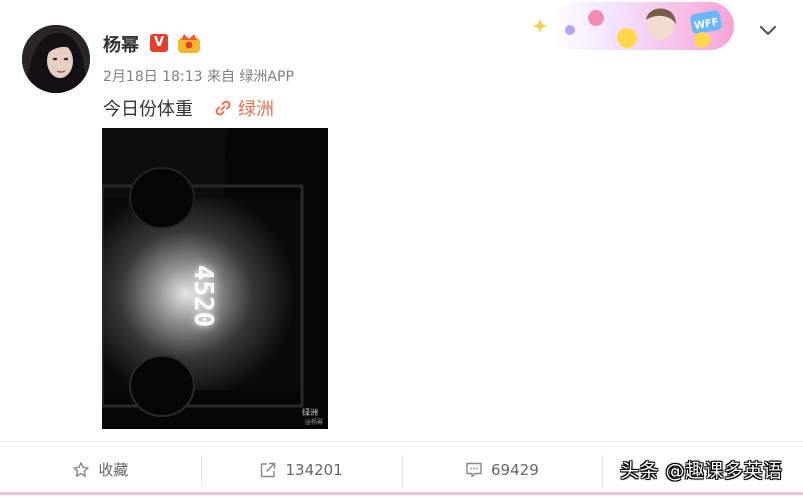 Image resolution: width=803 pixels, height=497 pixels. I want to click on image-watermark-user: @杨幂, so click(314, 422).